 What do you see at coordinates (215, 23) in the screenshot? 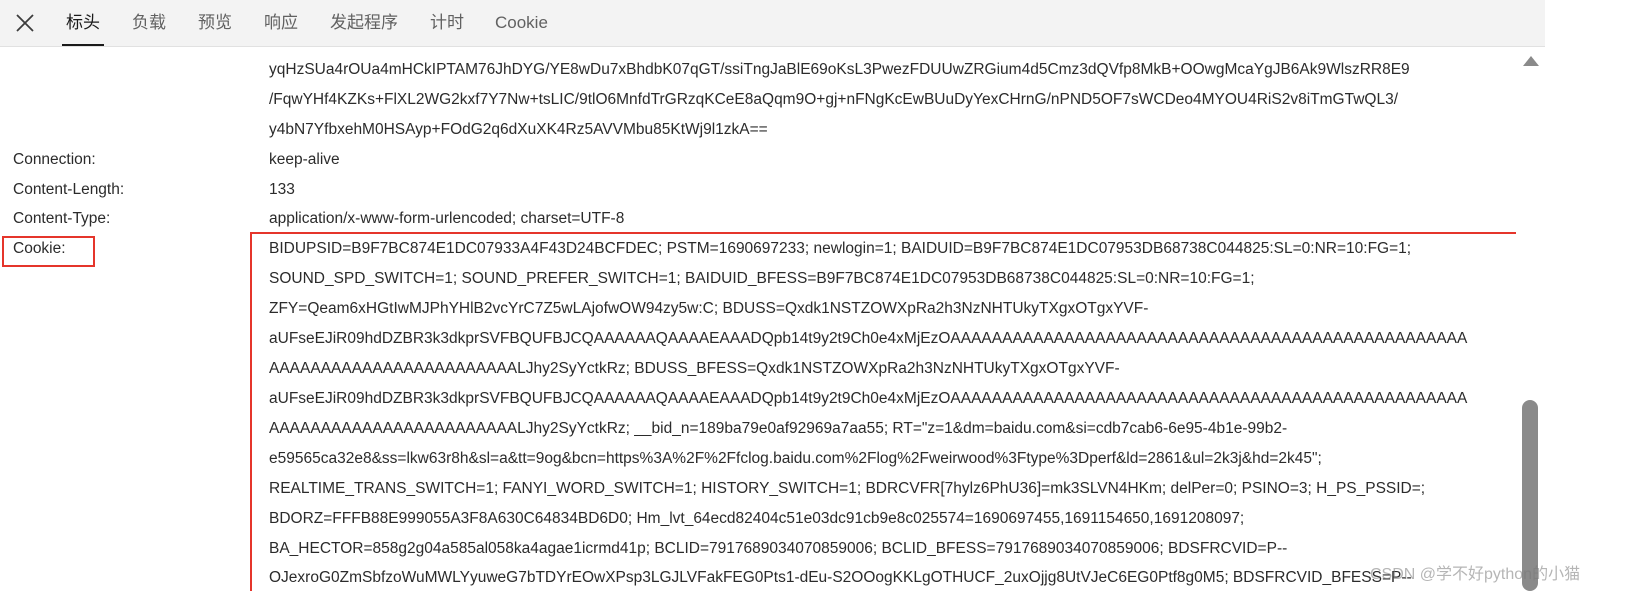
I see `tab-preview: 预览` at bounding box center [215, 23].